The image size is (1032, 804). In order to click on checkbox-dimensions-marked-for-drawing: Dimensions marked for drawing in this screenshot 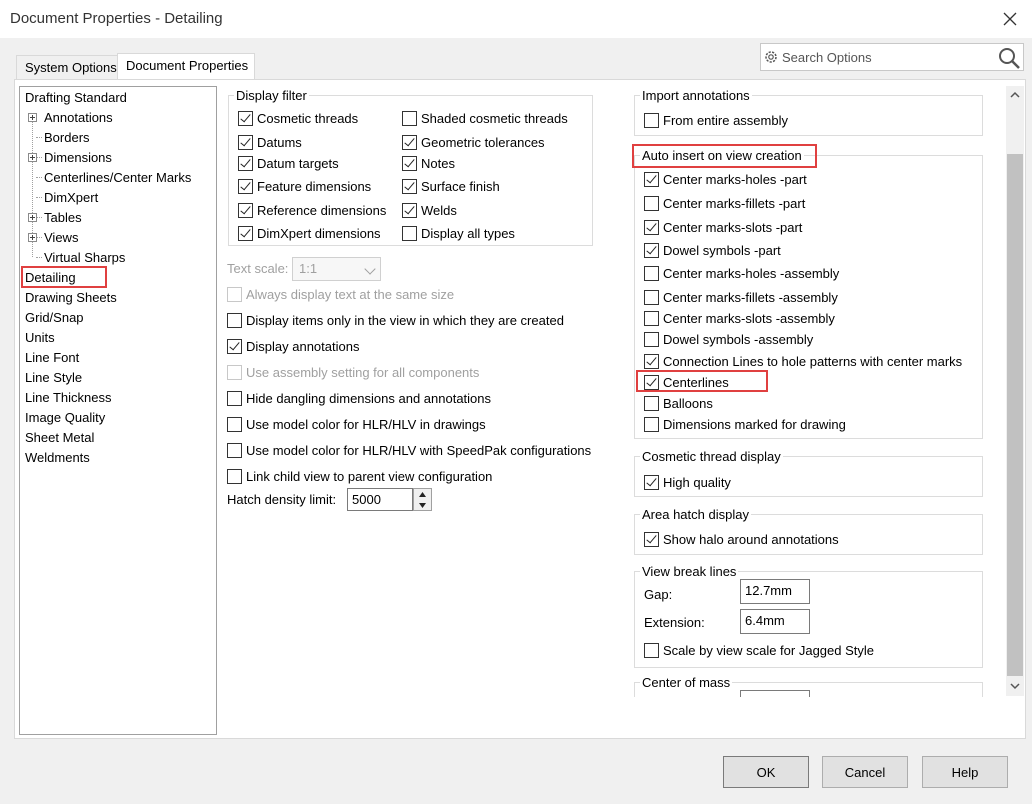, I will do `click(745, 424)`.